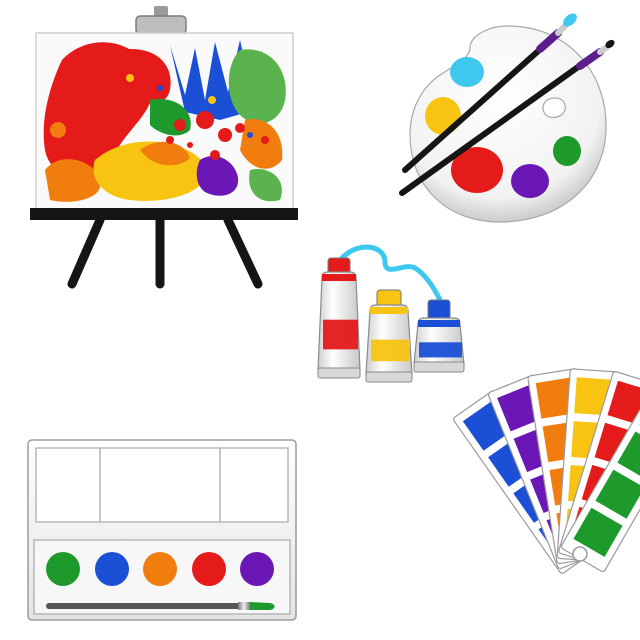 Image resolution: width=640 pixels, height=640 pixels. I want to click on palette-icon, so click(507, 118).